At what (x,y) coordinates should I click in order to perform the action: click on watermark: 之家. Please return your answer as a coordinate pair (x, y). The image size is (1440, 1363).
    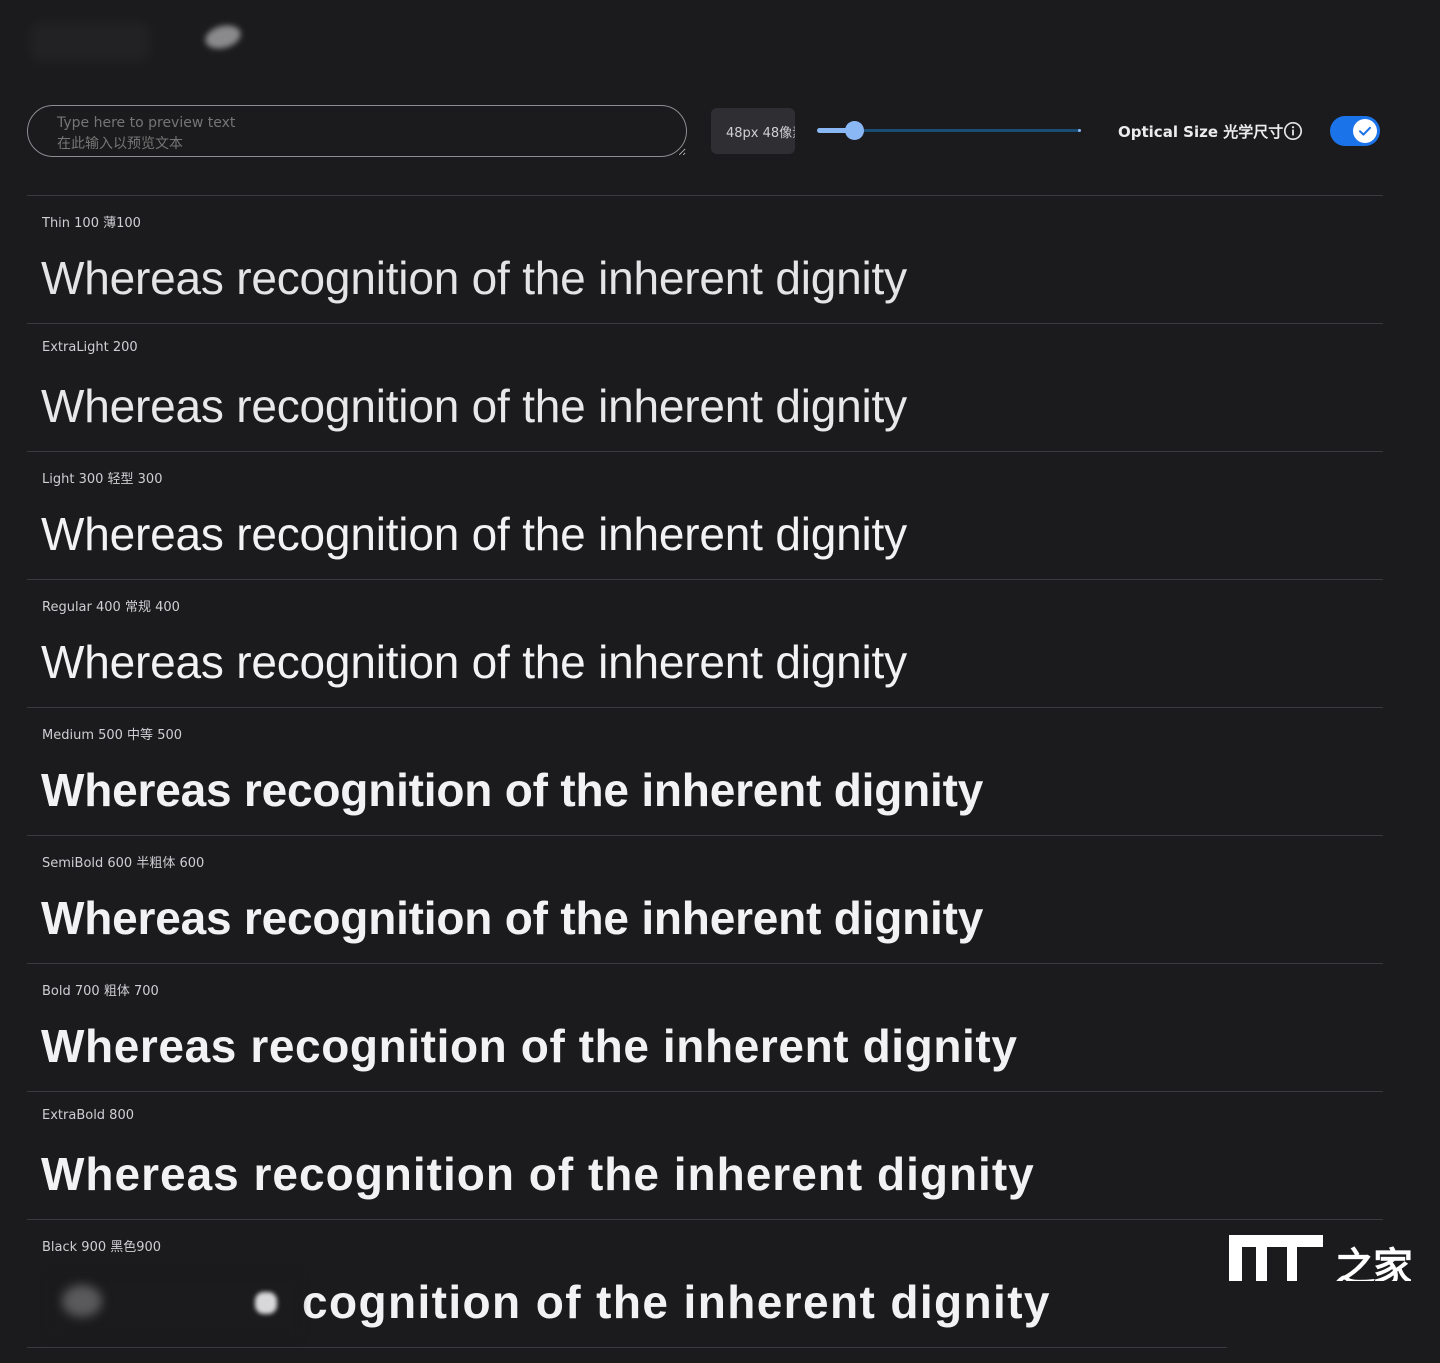
    Looking at the image, I should click on (1333, 1298).